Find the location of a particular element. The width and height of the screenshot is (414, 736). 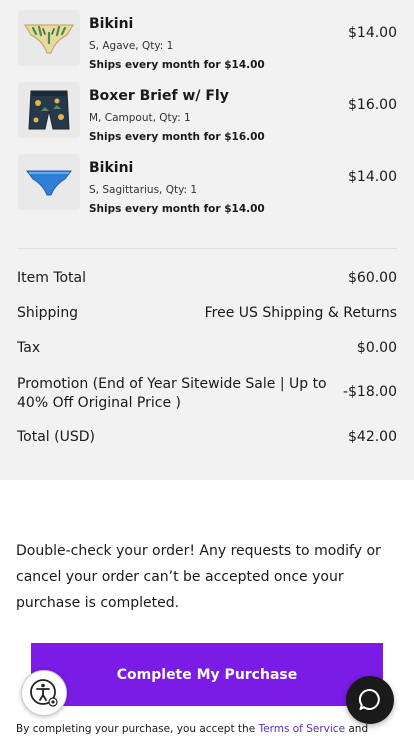

item-variant: S, Sagittarius, Qty: 1 is located at coordinates (143, 190).